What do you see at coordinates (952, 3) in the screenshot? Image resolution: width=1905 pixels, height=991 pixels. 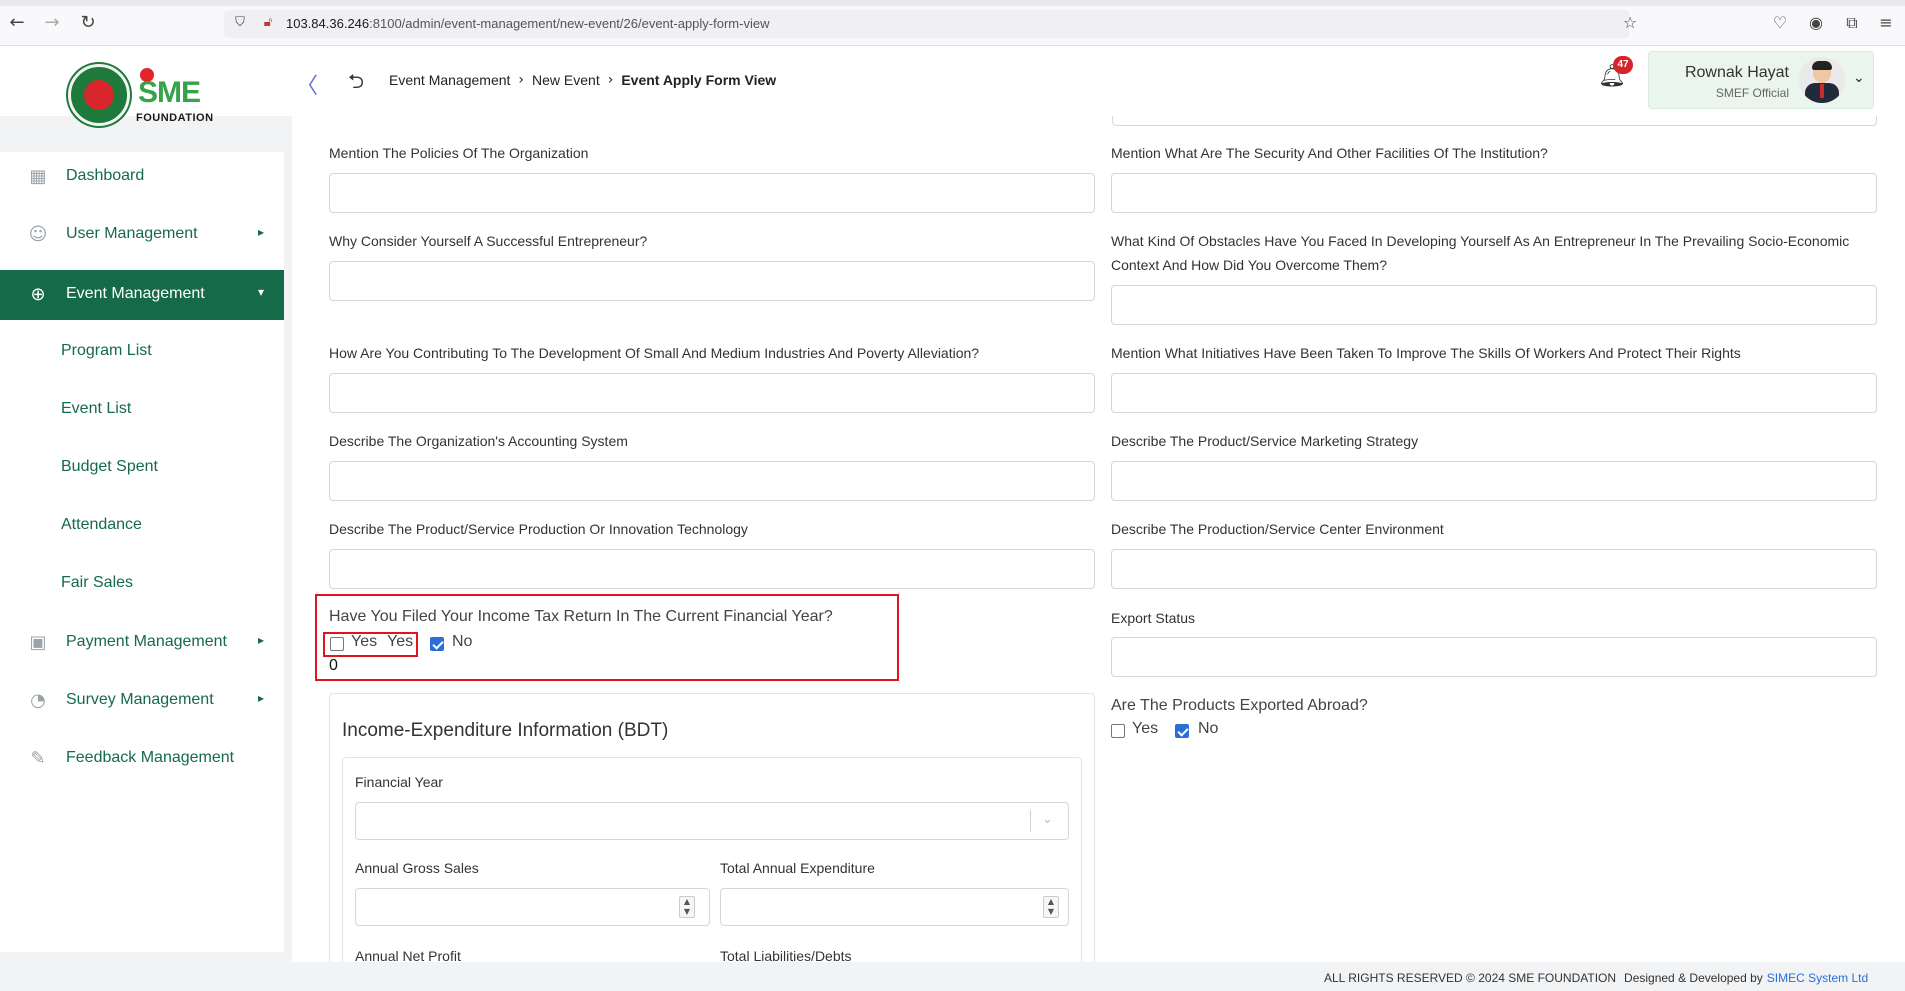 I see `browser-tab-strip` at bounding box center [952, 3].